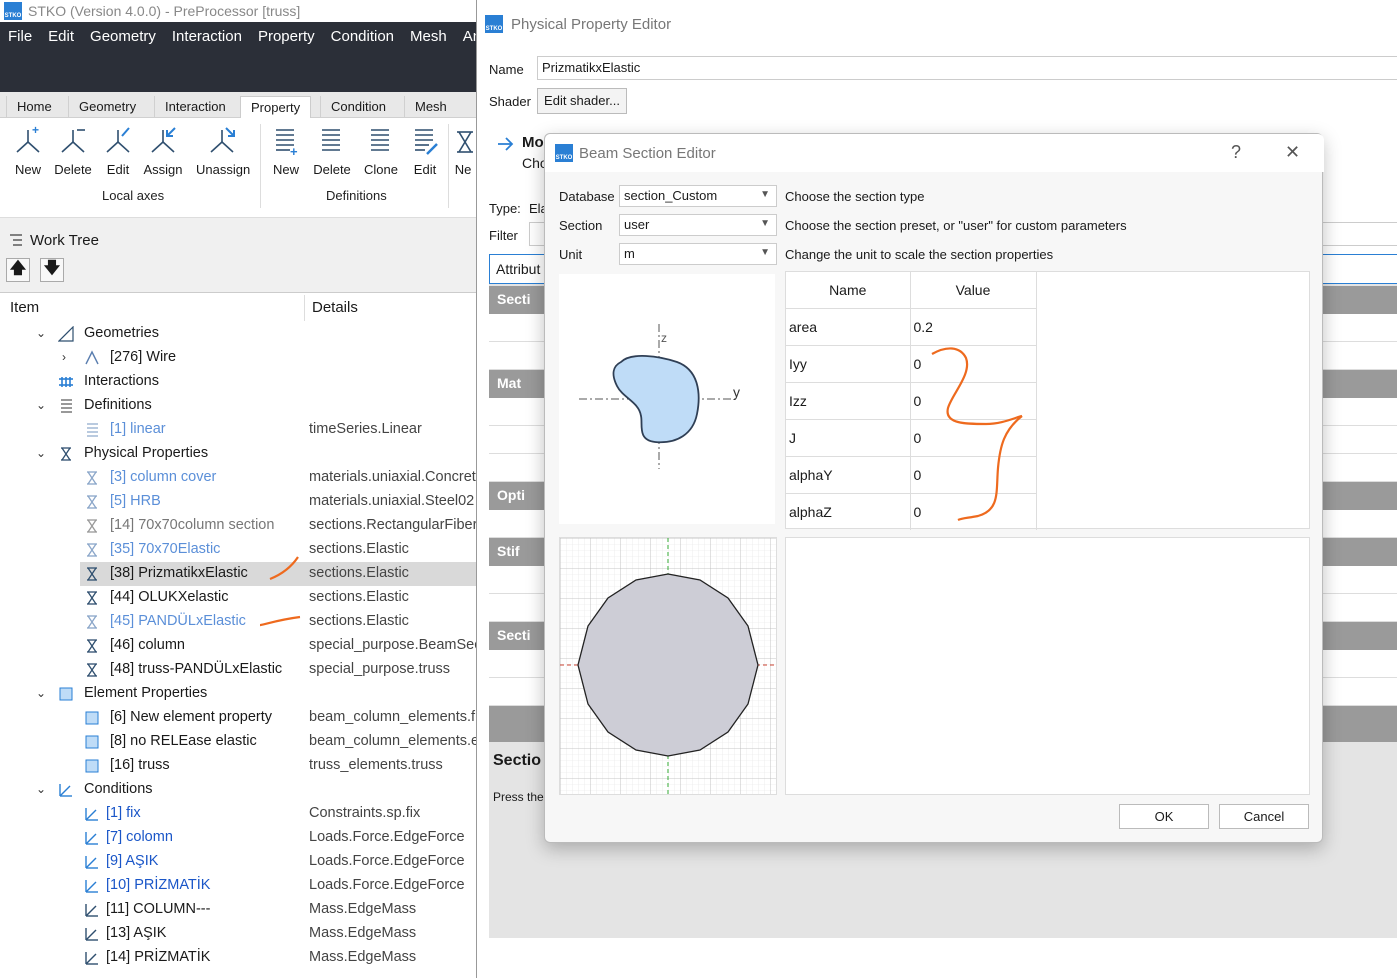  I want to click on axes-assign-icon, so click(163, 140).